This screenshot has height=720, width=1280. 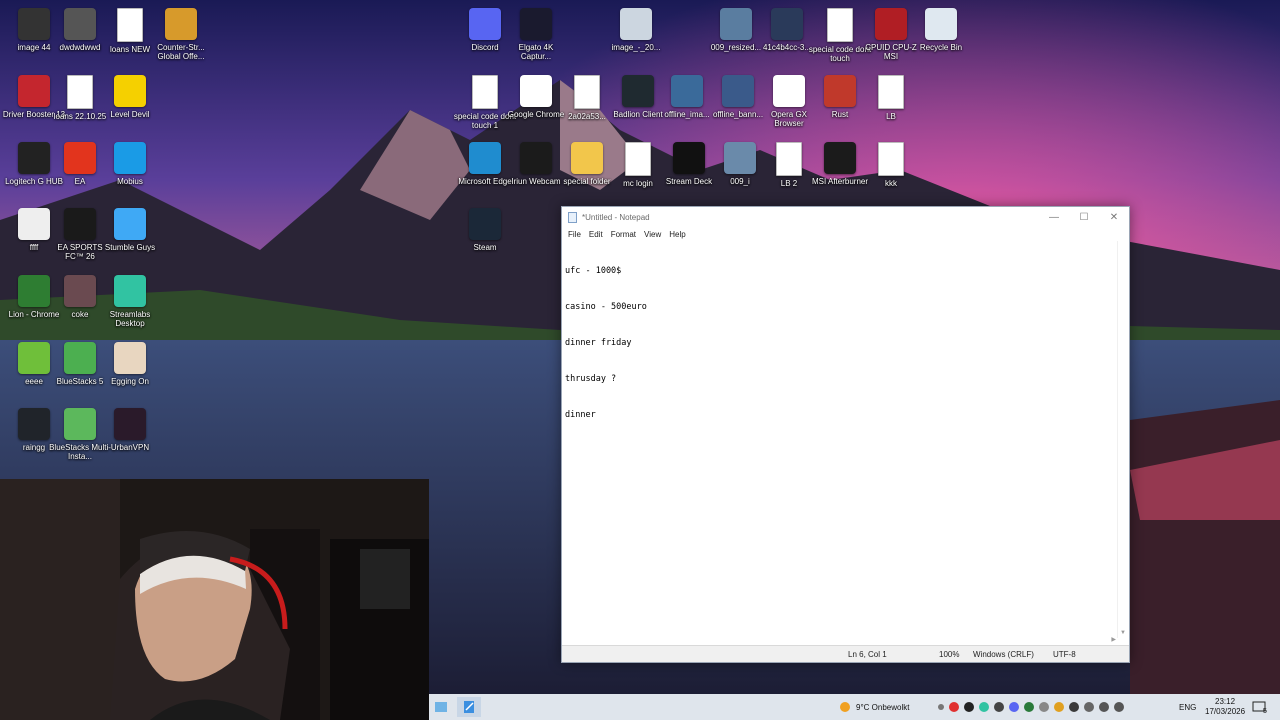 What do you see at coordinates (1013, 707) in the screenshot?
I see `discord-tray-icon` at bounding box center [1013, 707].